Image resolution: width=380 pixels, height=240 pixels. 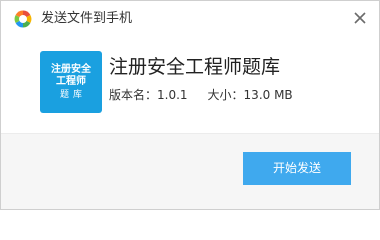 I want to click on app-icon: 注册安全 工程师 题库, so click(x=71, y=82).